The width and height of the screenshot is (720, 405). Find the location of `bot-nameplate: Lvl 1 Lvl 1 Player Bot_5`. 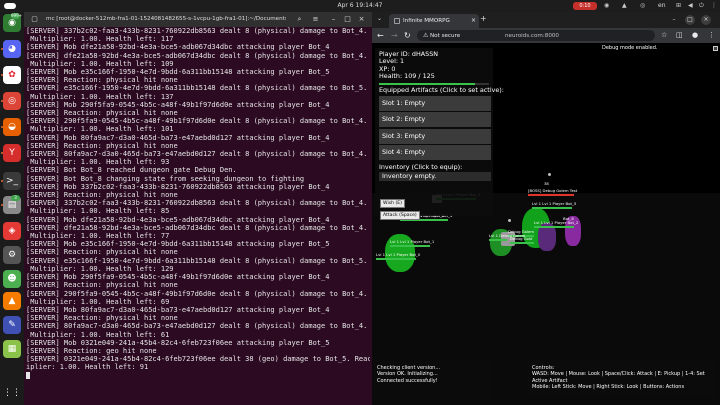

bot-nameplate: Lvl 1 Lvl 1 Player Bot_5 is located at coordinates (554, 205).